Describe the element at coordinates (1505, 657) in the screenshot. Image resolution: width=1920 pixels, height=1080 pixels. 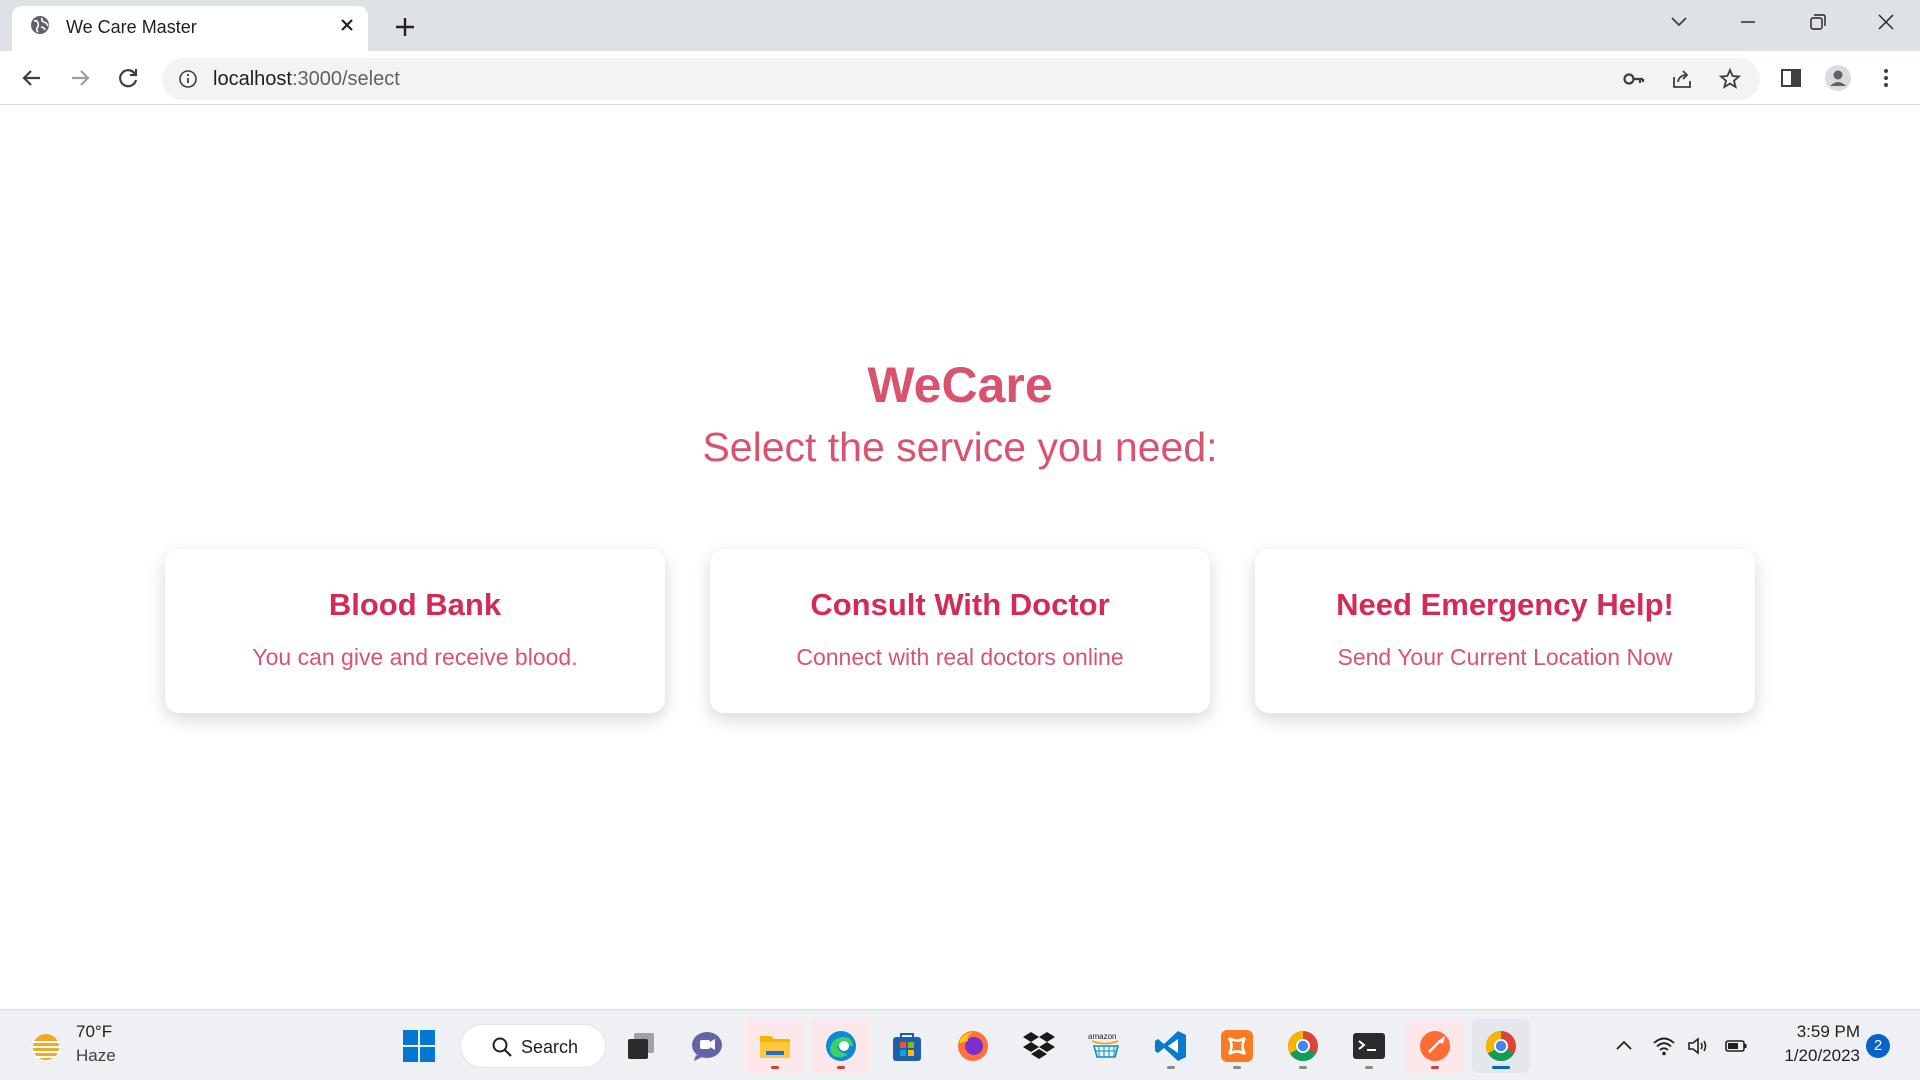
I see `card-description: Send Your Current Location Now` at that location.